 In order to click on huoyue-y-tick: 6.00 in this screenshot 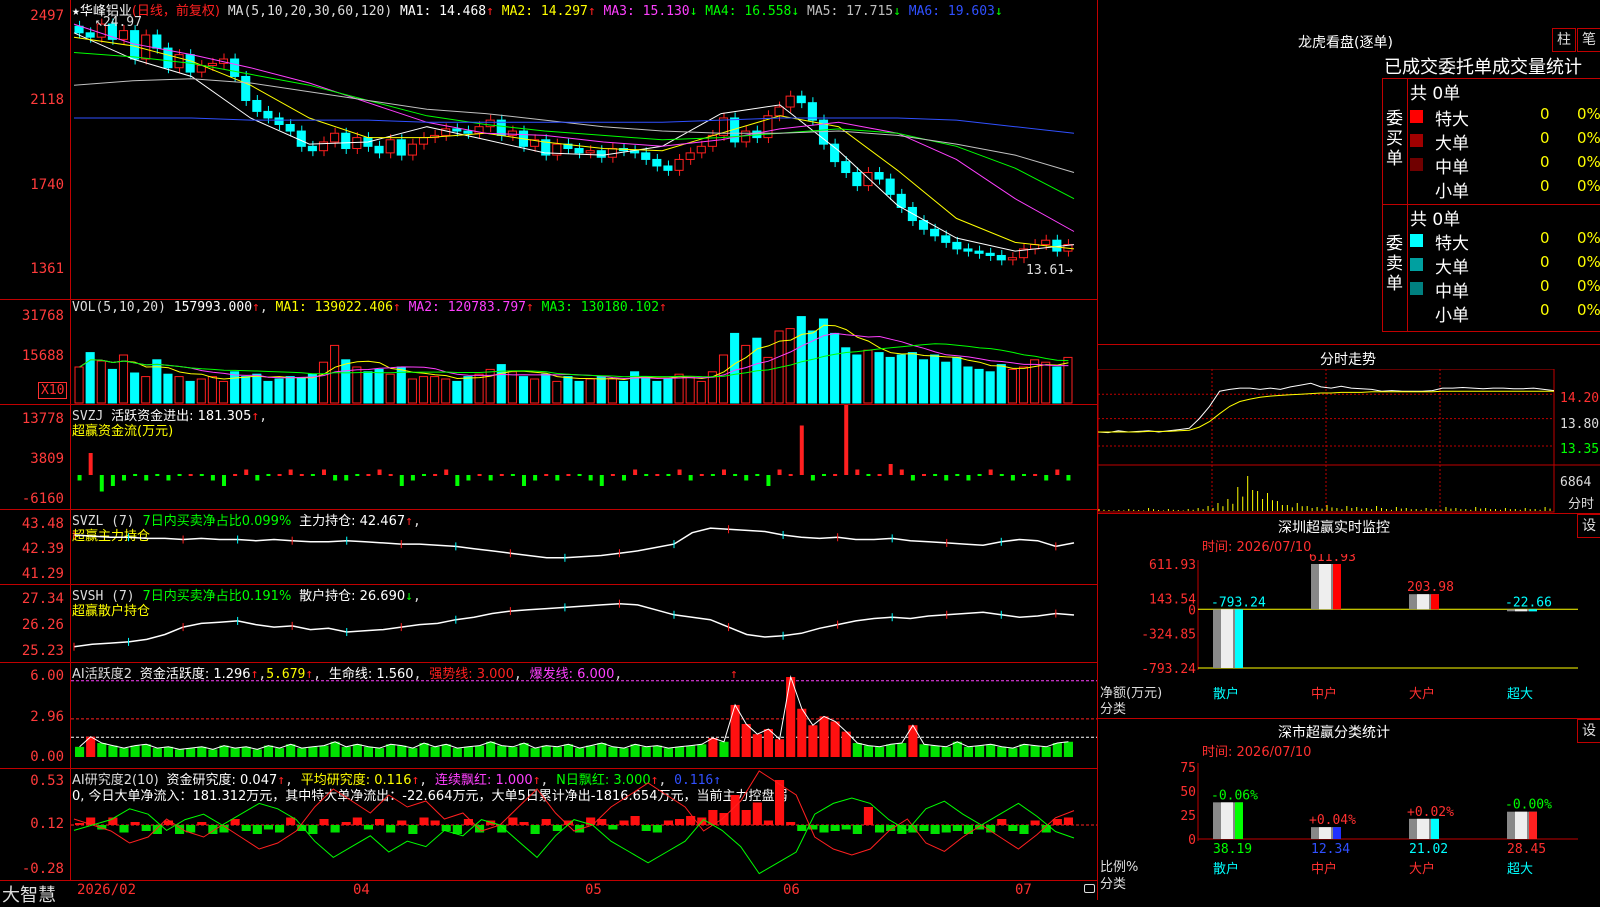, I will do `click(47, 676)`.